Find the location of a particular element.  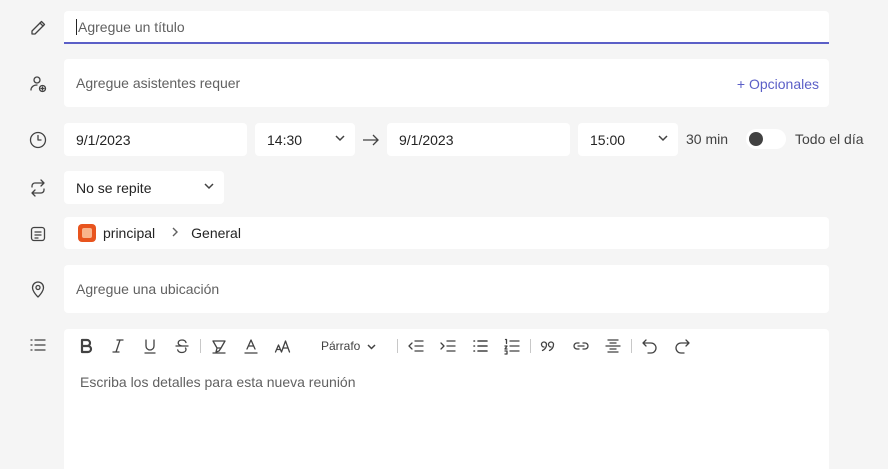

clock-icon is located at coordinates (38, 140).